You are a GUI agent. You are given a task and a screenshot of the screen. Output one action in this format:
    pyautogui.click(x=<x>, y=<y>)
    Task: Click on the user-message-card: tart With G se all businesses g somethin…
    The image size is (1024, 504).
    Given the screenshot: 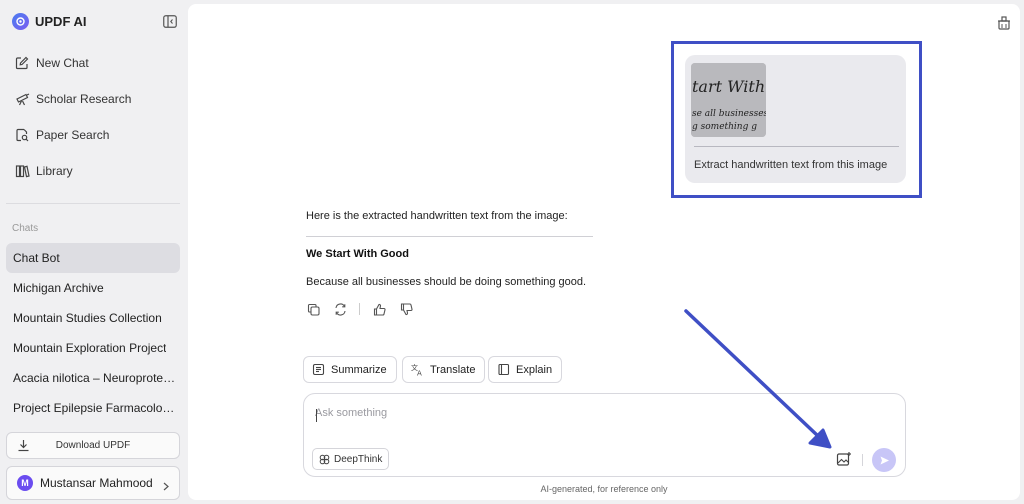 What is the action you would take?
    pyautogui.click(x=795, y=119)
    